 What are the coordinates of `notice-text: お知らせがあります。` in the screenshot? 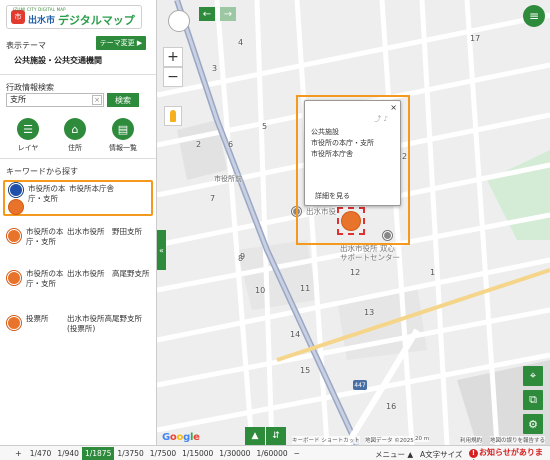 It's located at (506, 454).